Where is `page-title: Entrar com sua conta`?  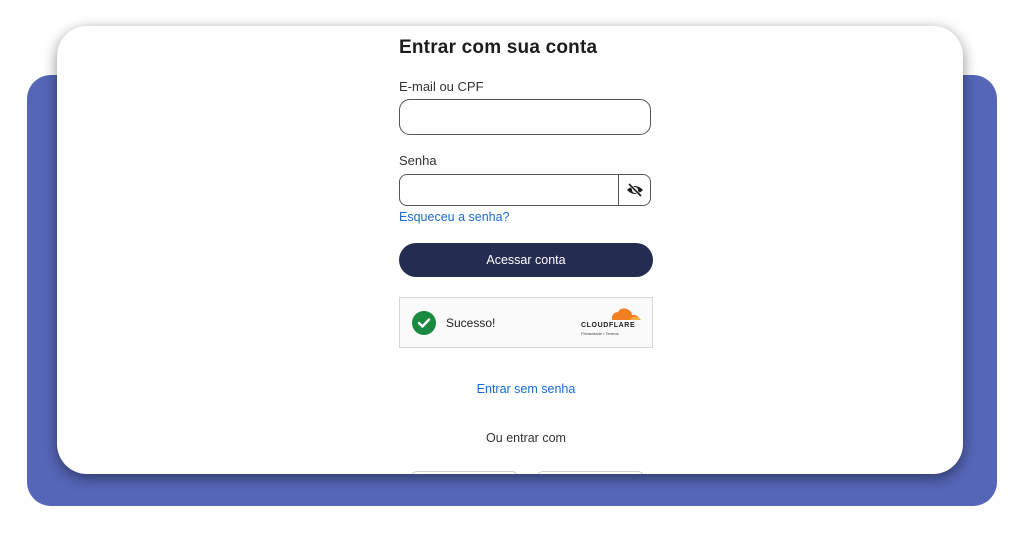
page-title: Entrar com sua conta is located at coordinates (498, 47).